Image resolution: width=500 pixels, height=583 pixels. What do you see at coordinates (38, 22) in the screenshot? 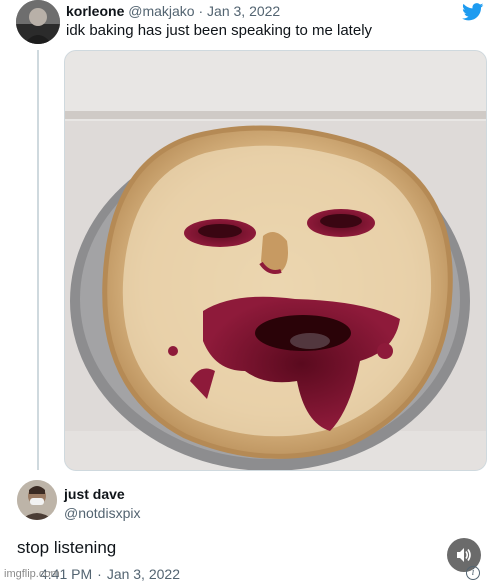
I see `avatar` at bounding box center [38, 22].